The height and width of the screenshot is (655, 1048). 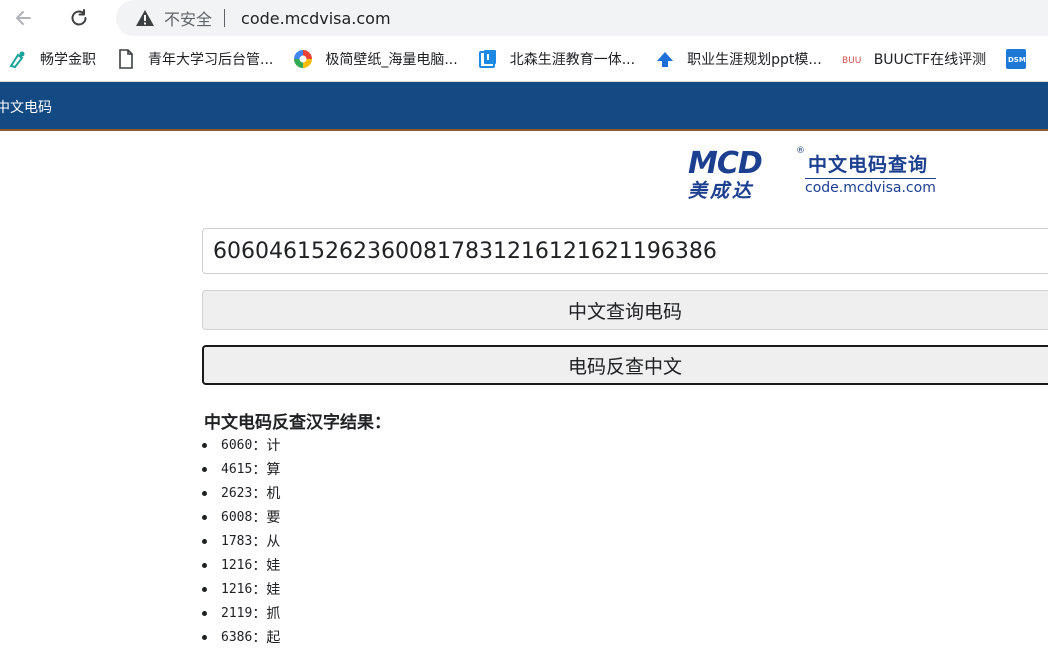 I want to click on site-nav-title: 中文电码, so click(x=26, y=107).